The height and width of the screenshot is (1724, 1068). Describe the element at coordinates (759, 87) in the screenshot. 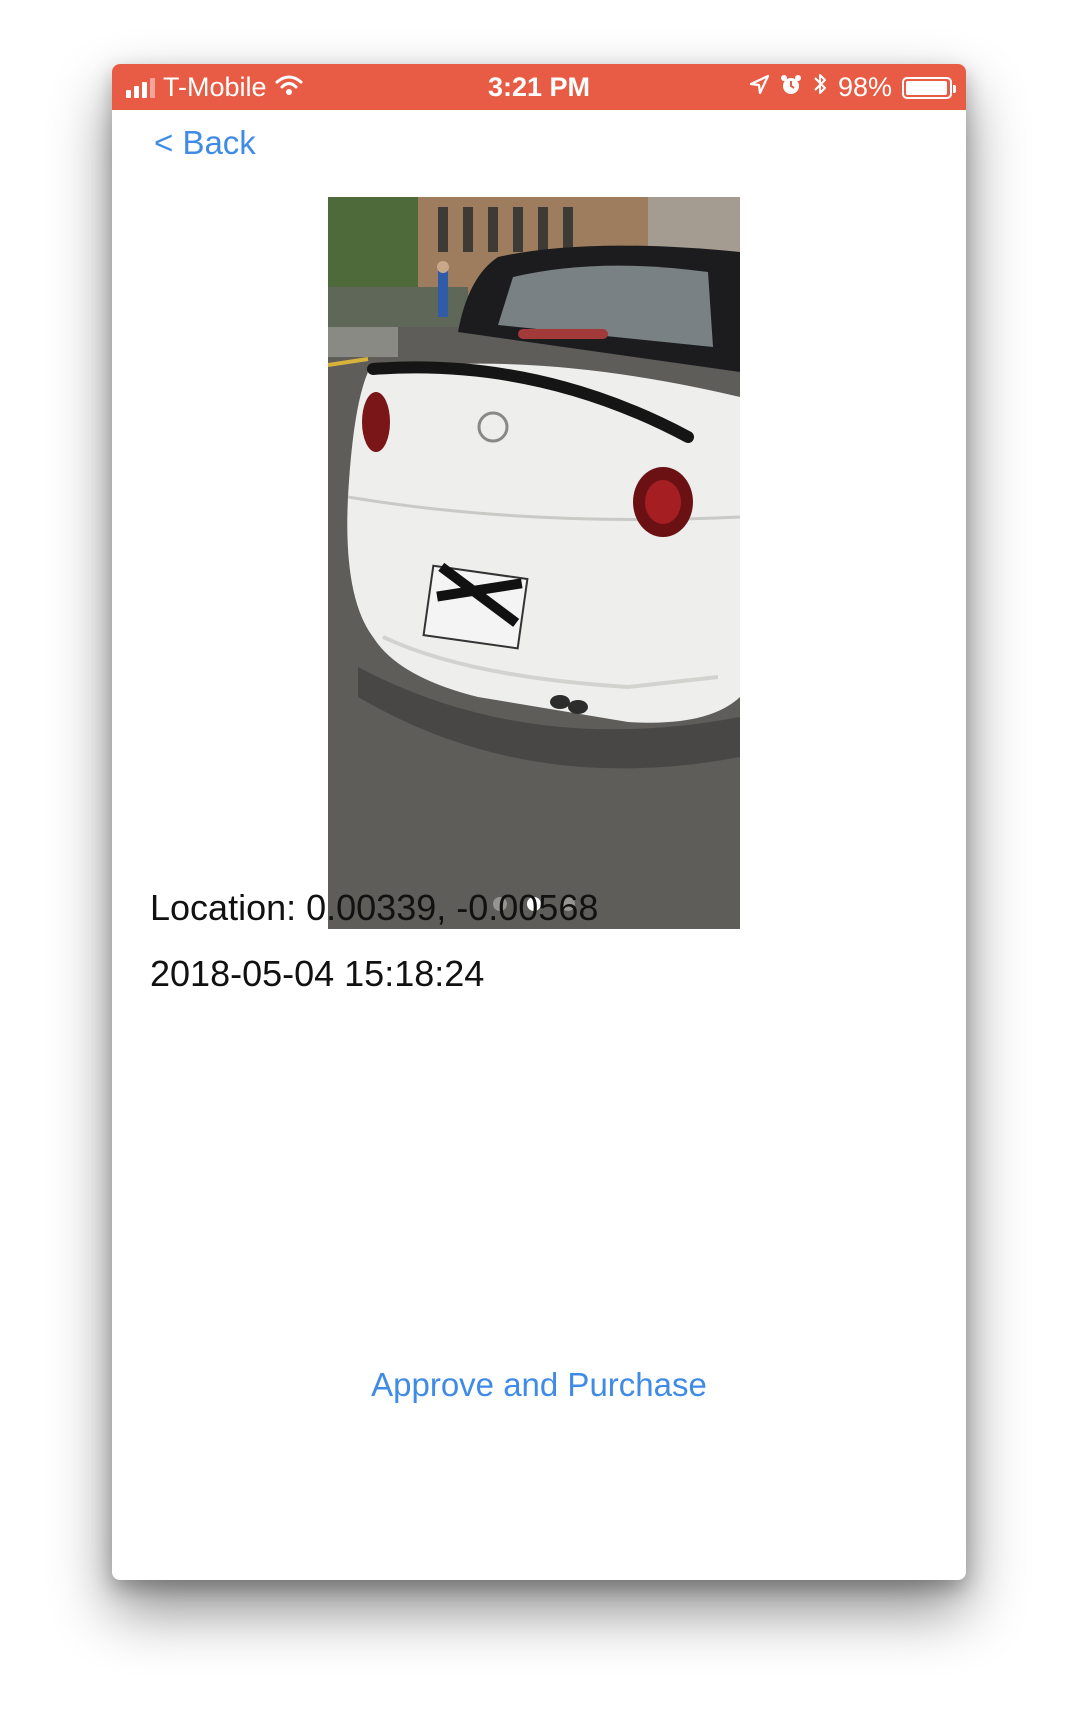

I see `location-arrow-icon` at that location.